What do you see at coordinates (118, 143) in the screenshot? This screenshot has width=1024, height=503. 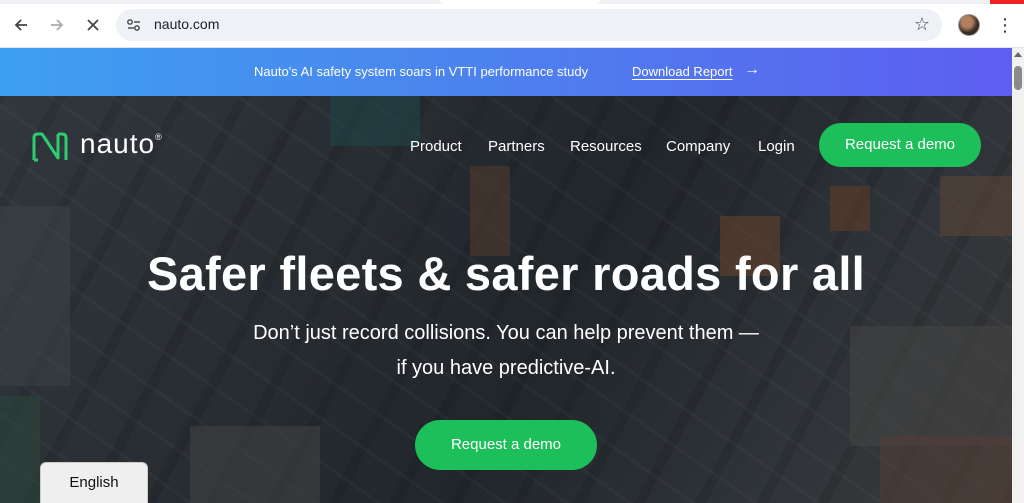 I see `brand-wordmark: nauto` at bounding box center [118, 143].